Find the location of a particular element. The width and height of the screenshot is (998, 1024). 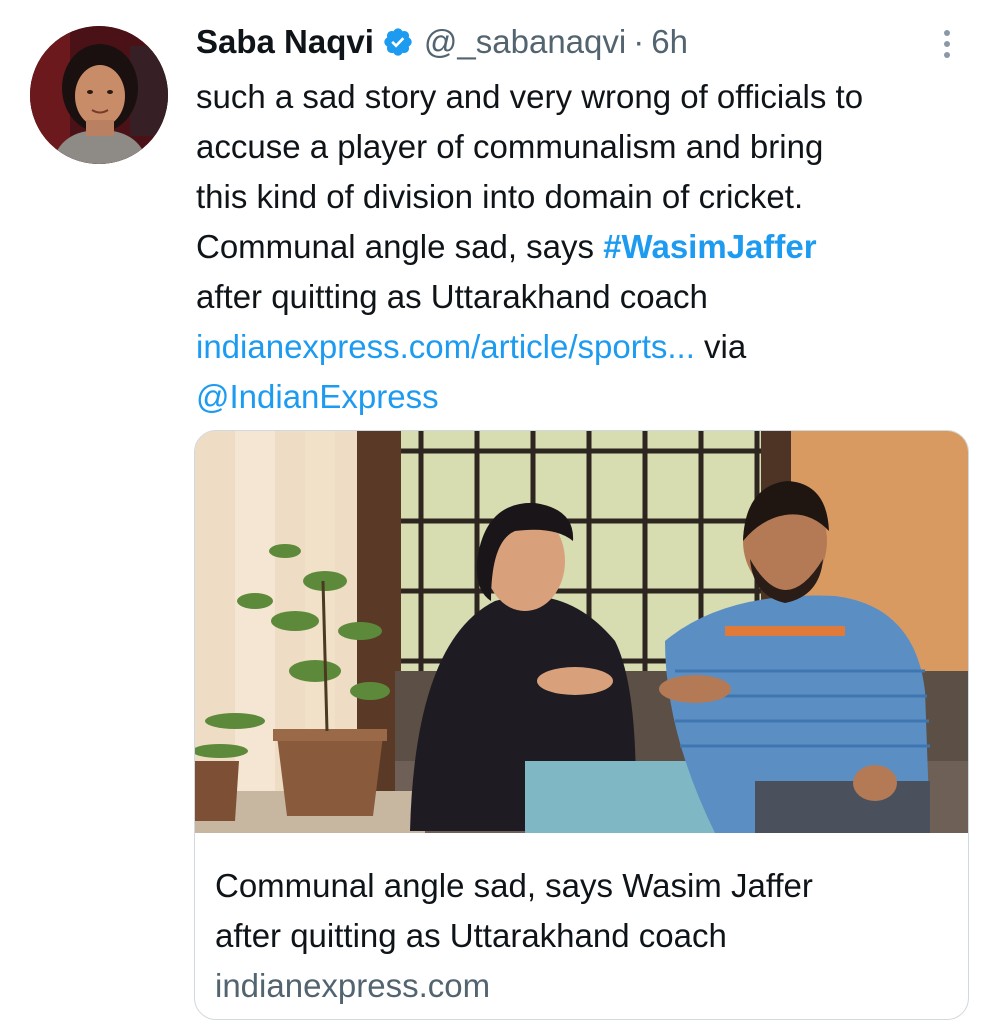

author-name: Saba Naqvi is located at coordinates (285, 42).